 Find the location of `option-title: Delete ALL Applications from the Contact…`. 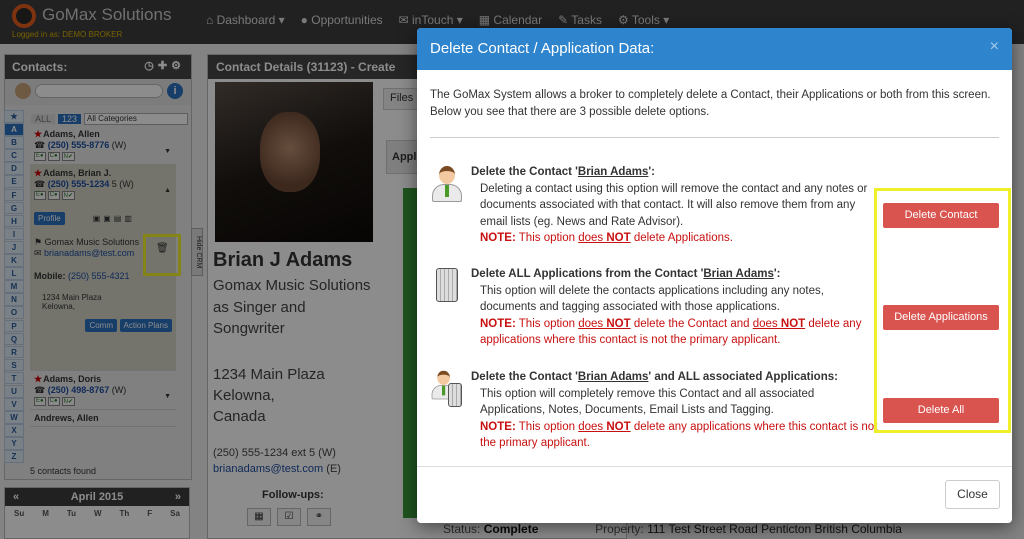

option-title: Delete ALL Applications from the Contact… is located at coordinates (626, 274).